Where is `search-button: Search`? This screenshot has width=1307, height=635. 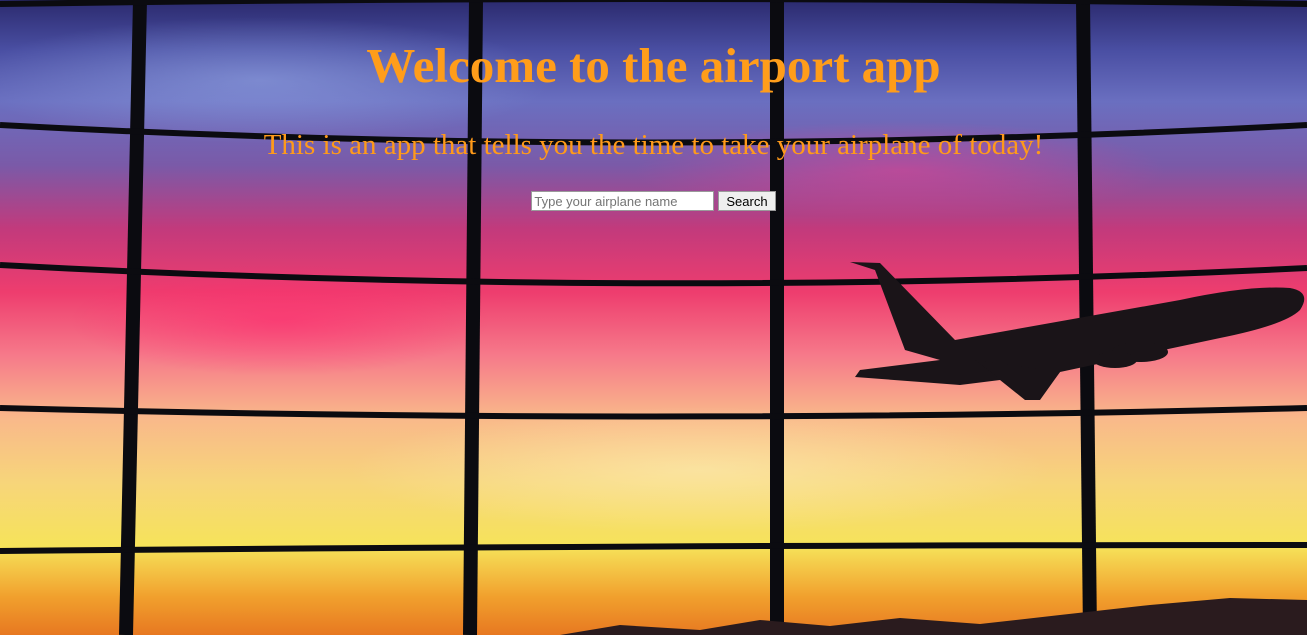 search-button: Search is located at coordinates (747, 201).